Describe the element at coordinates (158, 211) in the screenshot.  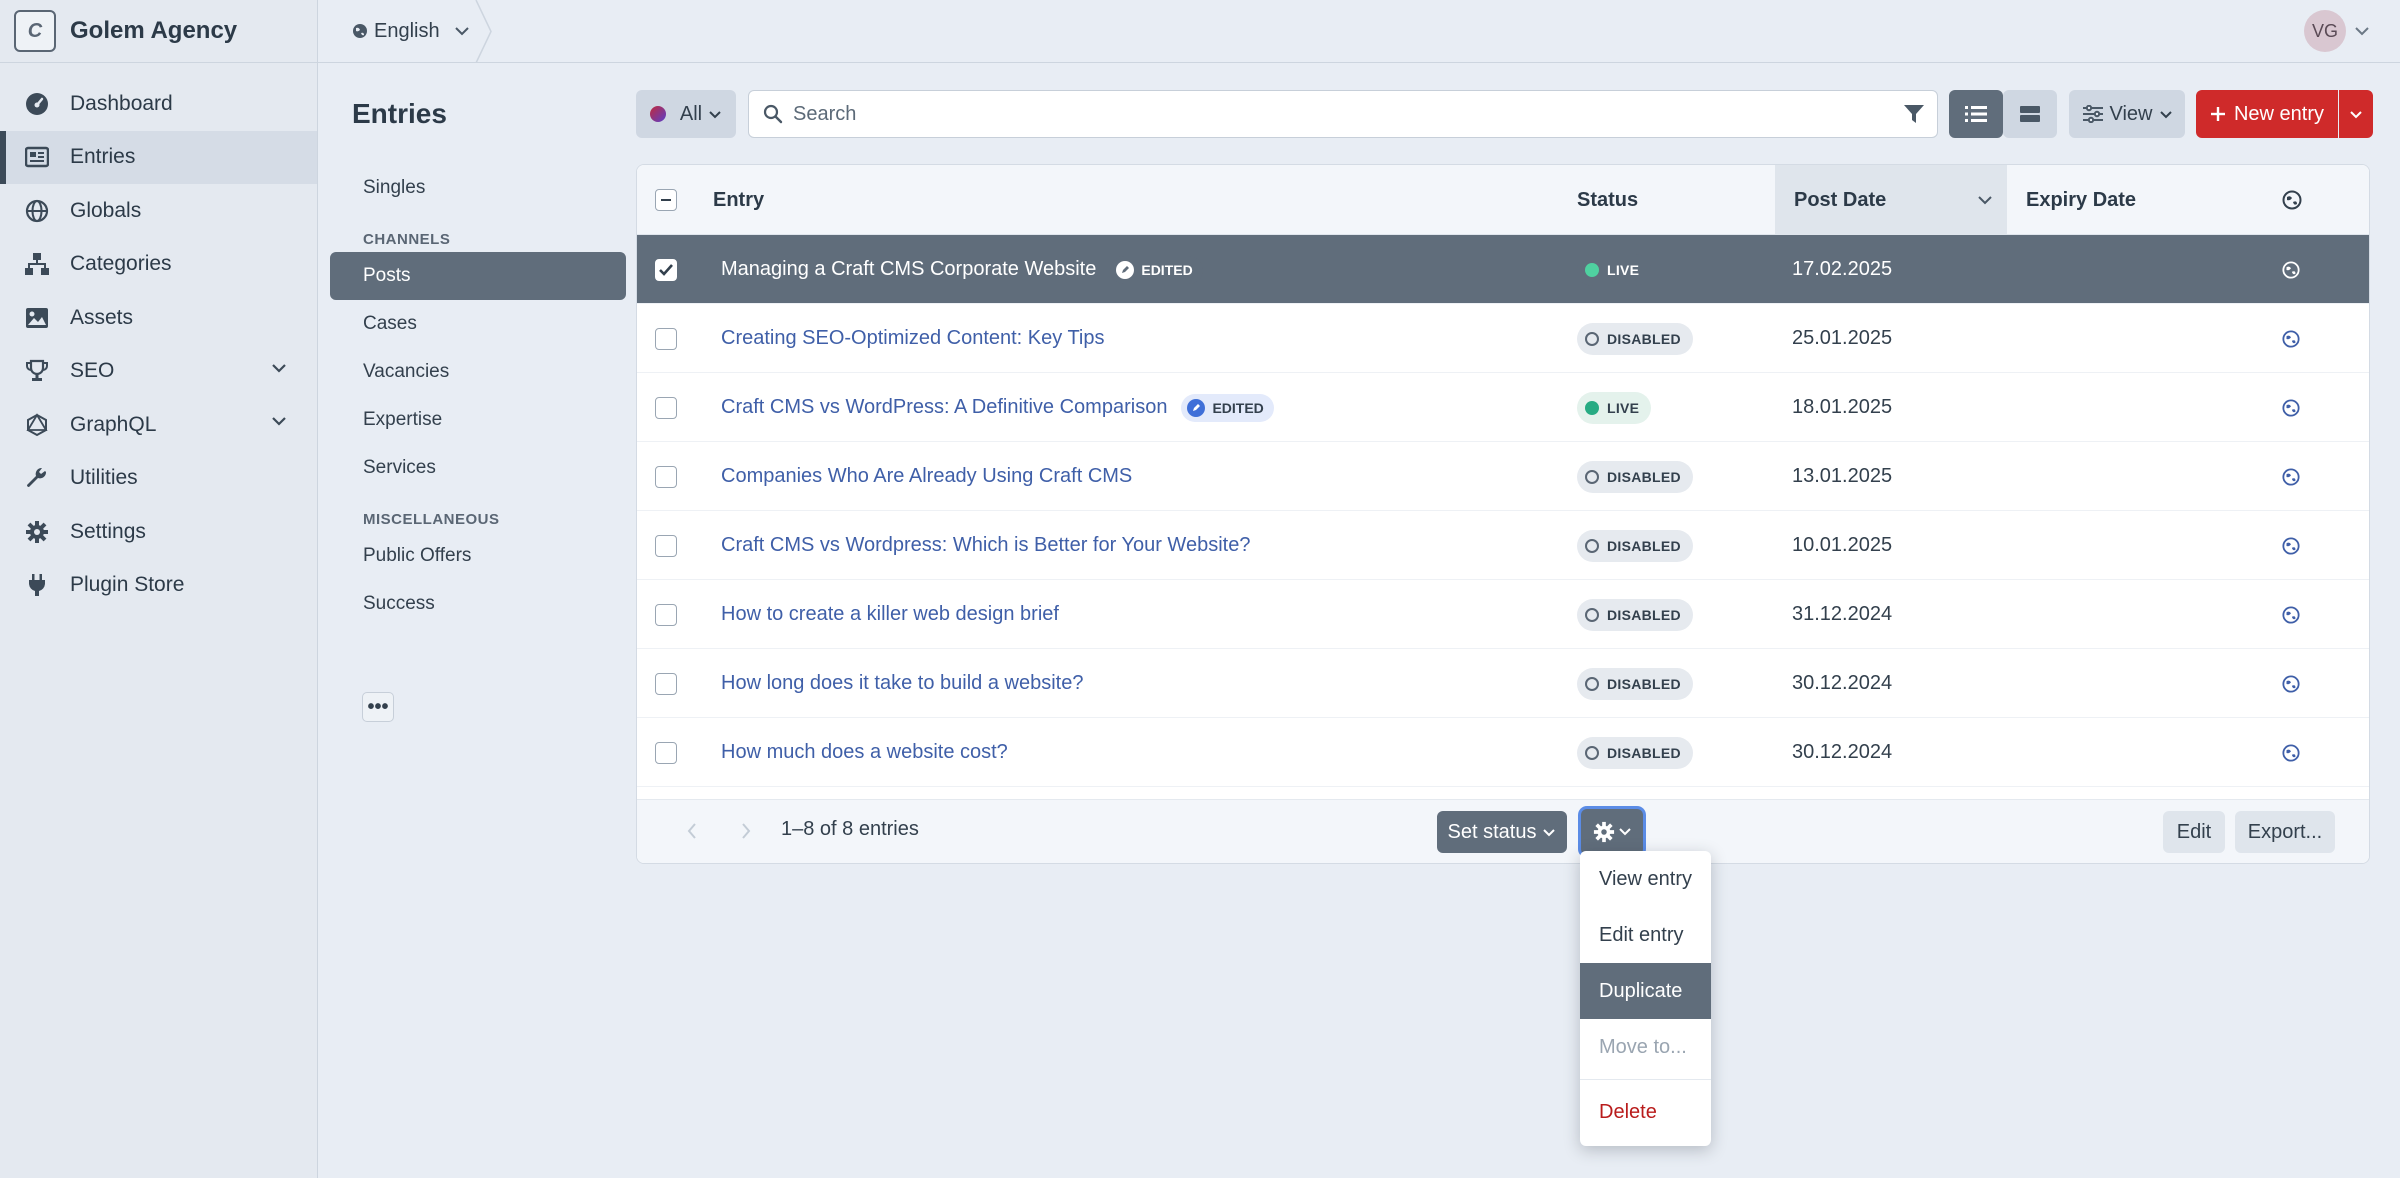
I see `nav-item-globals: Globals` at that location.